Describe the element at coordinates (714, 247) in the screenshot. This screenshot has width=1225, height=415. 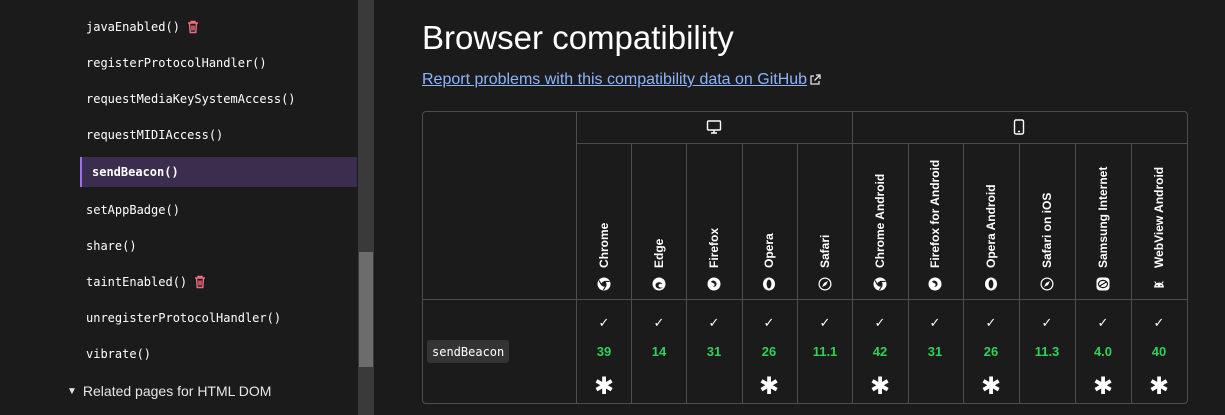
I see `browser-name-firefox: Firefox` at that location.